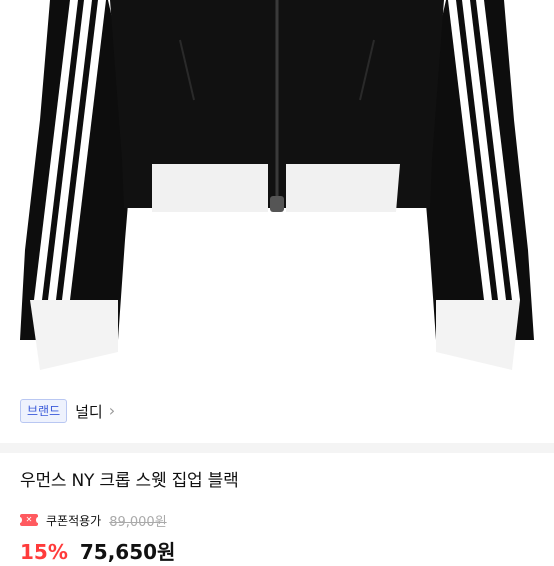 The image size is (554, 566). What do you see at coordinates (89, 411) in the screenshot?
I see `brand-name: 널디` at bounding box center [89, 411].